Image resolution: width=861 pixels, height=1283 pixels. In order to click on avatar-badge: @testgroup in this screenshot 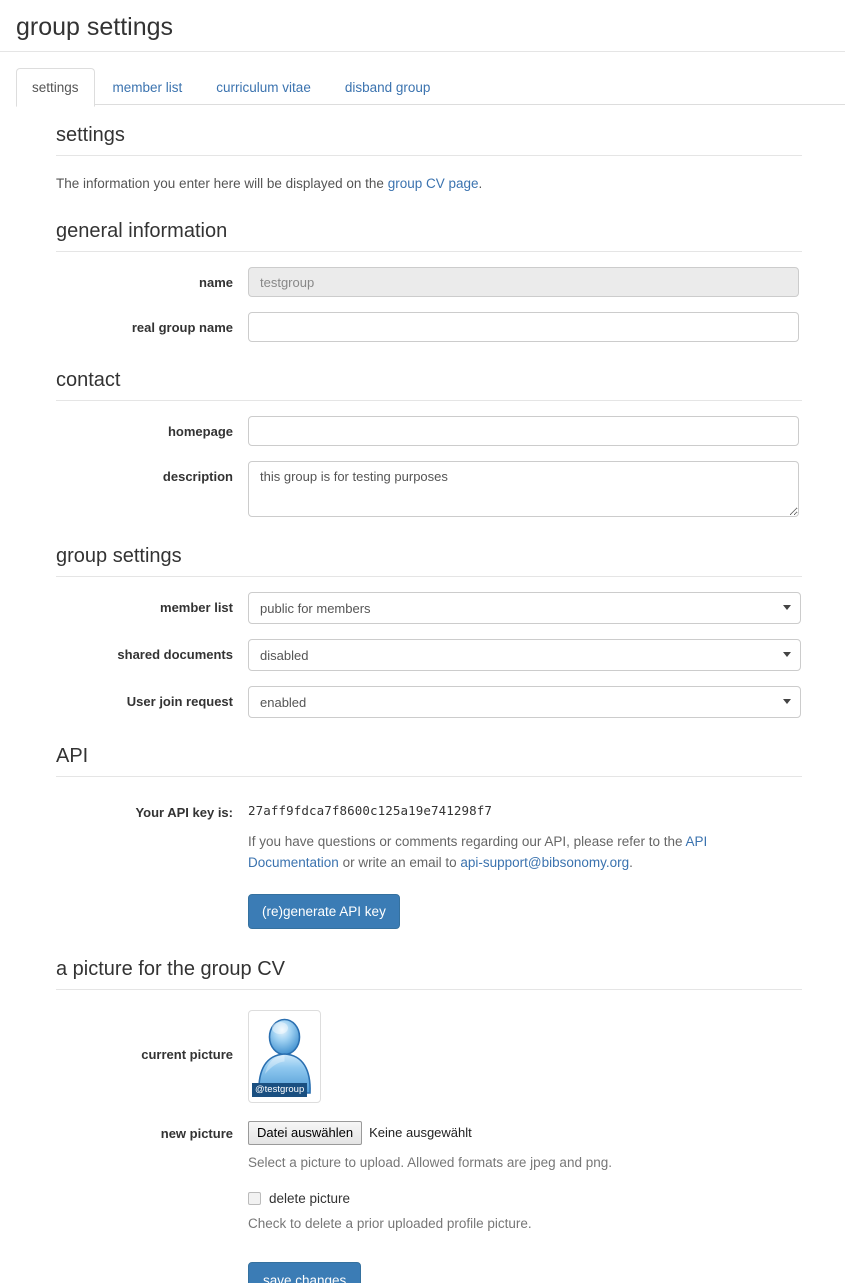, I will do `click(280, 1089)`.